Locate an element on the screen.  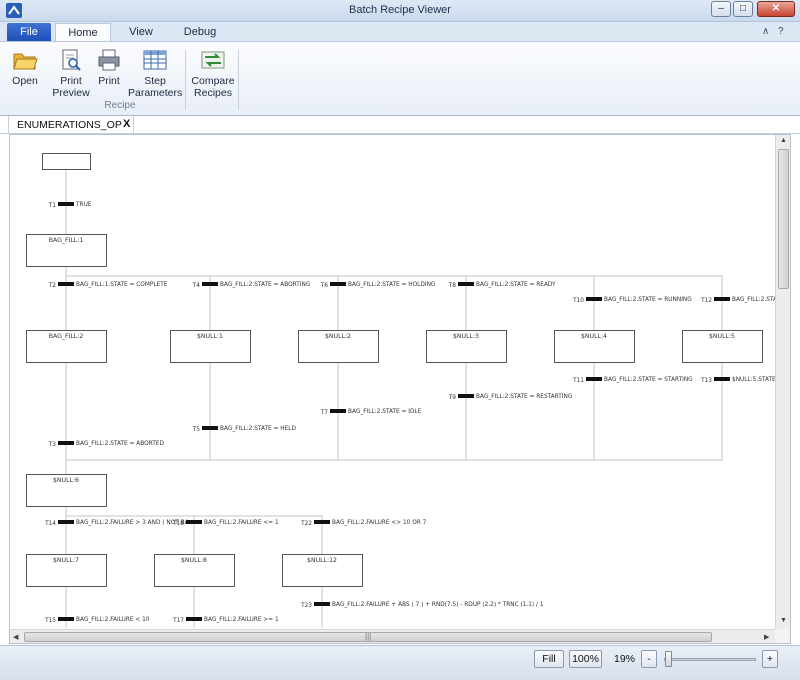
zoom-slider-track is located at coordinates (710, 659).